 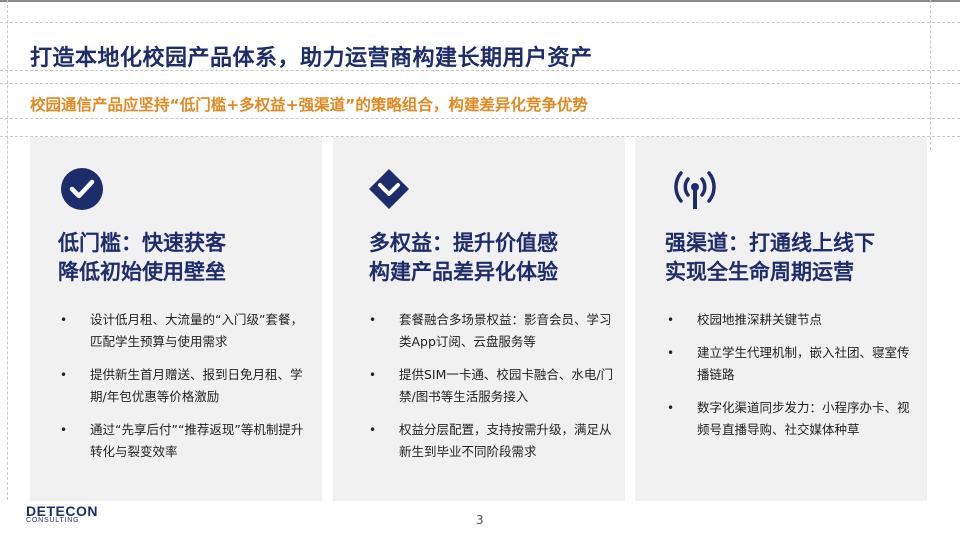 I want to click on list-item: • 提供新生首月赠送、报到日免月租、学期/年包优惠等价格激励, so click(x=183, y=386).